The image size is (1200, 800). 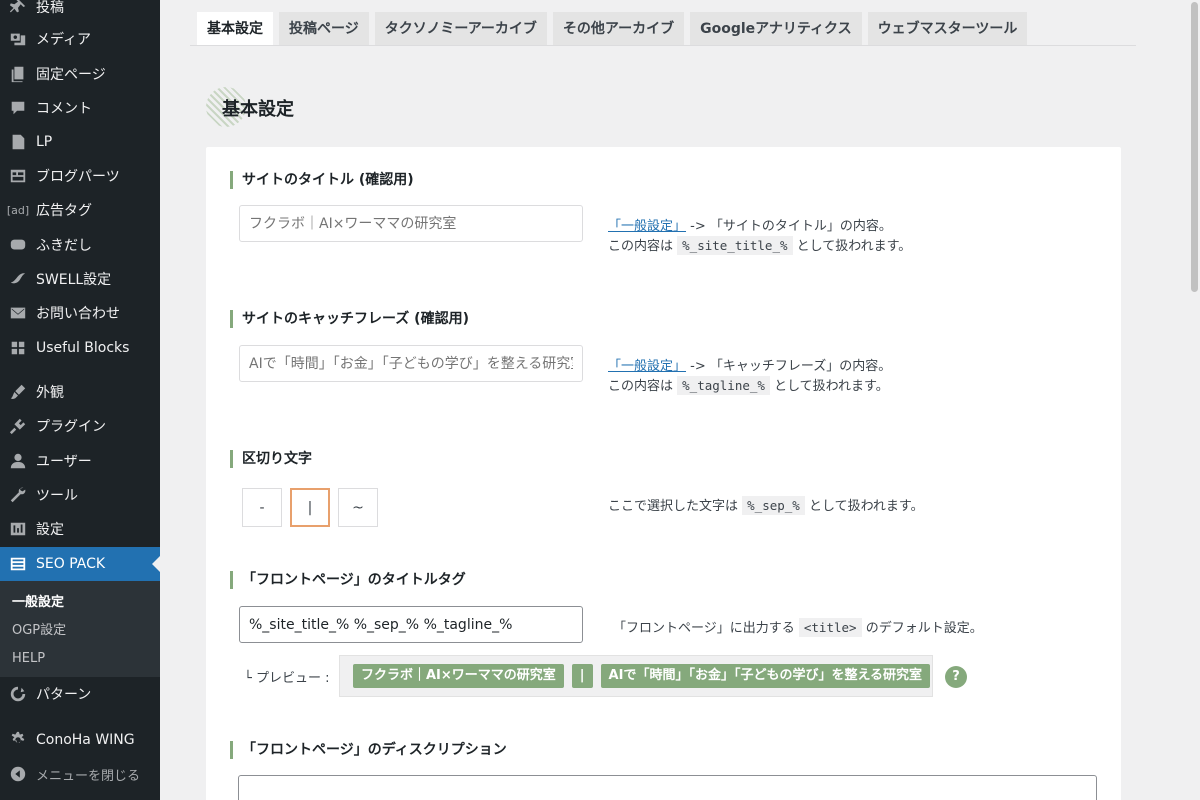 I want to click on pattern-icon, so click(x=18, y=694).